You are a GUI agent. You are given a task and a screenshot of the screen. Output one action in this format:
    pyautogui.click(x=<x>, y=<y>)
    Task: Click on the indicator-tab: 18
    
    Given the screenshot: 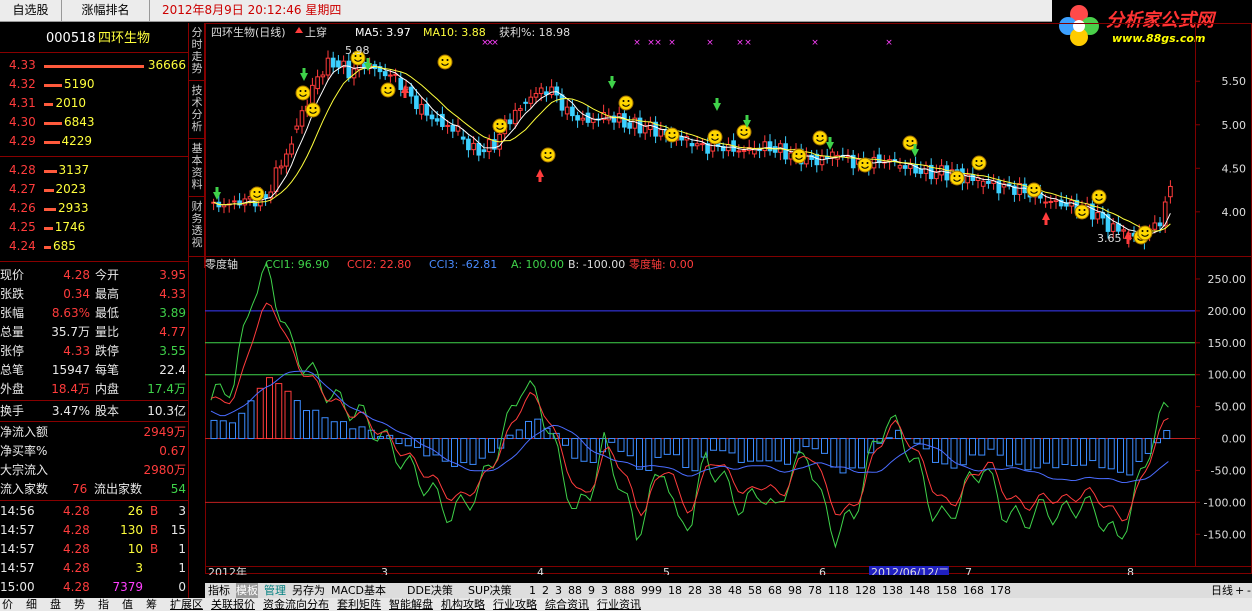 What is the action you would take?
    pyautogui.click(x=675, y=590)
    